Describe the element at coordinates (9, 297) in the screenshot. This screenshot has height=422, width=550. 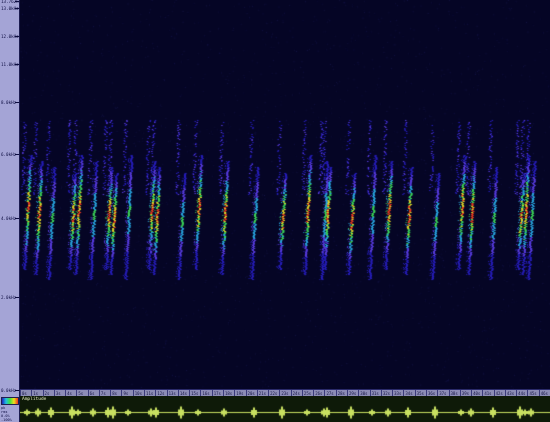
I see `freq-label: 2.0kHz` at that location.